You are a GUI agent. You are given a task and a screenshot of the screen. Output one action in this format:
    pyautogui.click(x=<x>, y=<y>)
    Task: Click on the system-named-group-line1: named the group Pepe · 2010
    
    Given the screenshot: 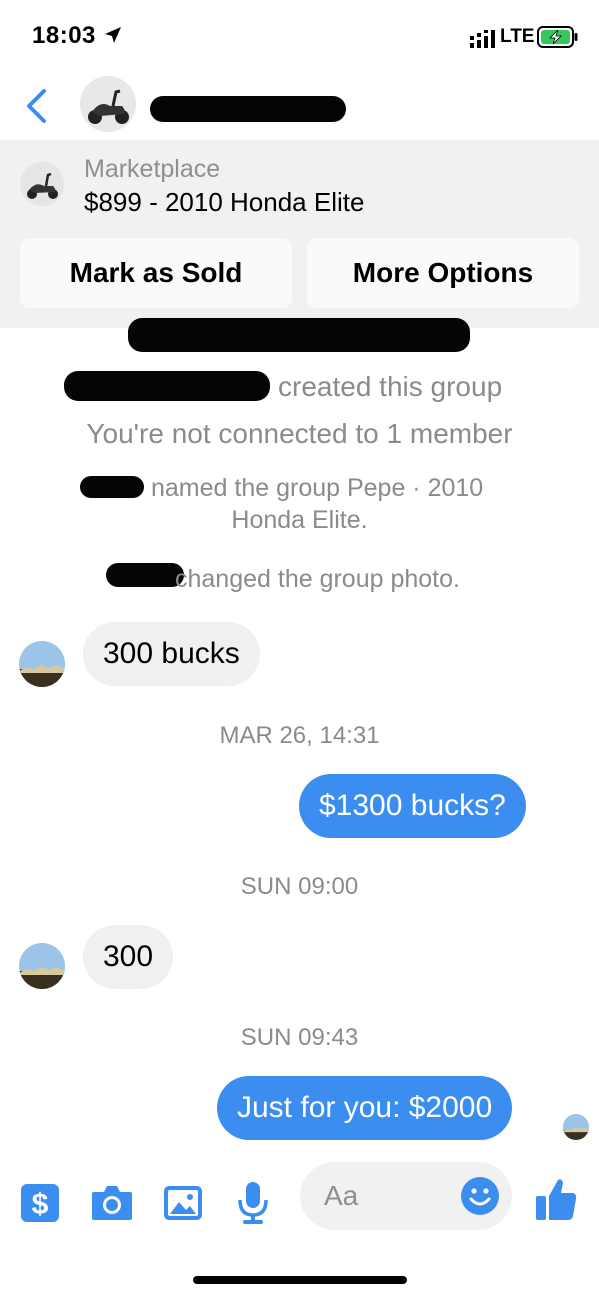 What is the action you would take?
    pyautogui.click(x=317, y=488)
    